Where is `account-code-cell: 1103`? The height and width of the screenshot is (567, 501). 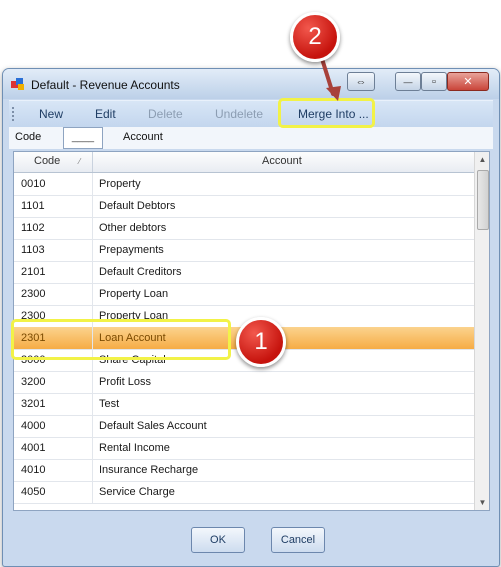
account-code-cell: 1103 is located at coordinates (33, 250).